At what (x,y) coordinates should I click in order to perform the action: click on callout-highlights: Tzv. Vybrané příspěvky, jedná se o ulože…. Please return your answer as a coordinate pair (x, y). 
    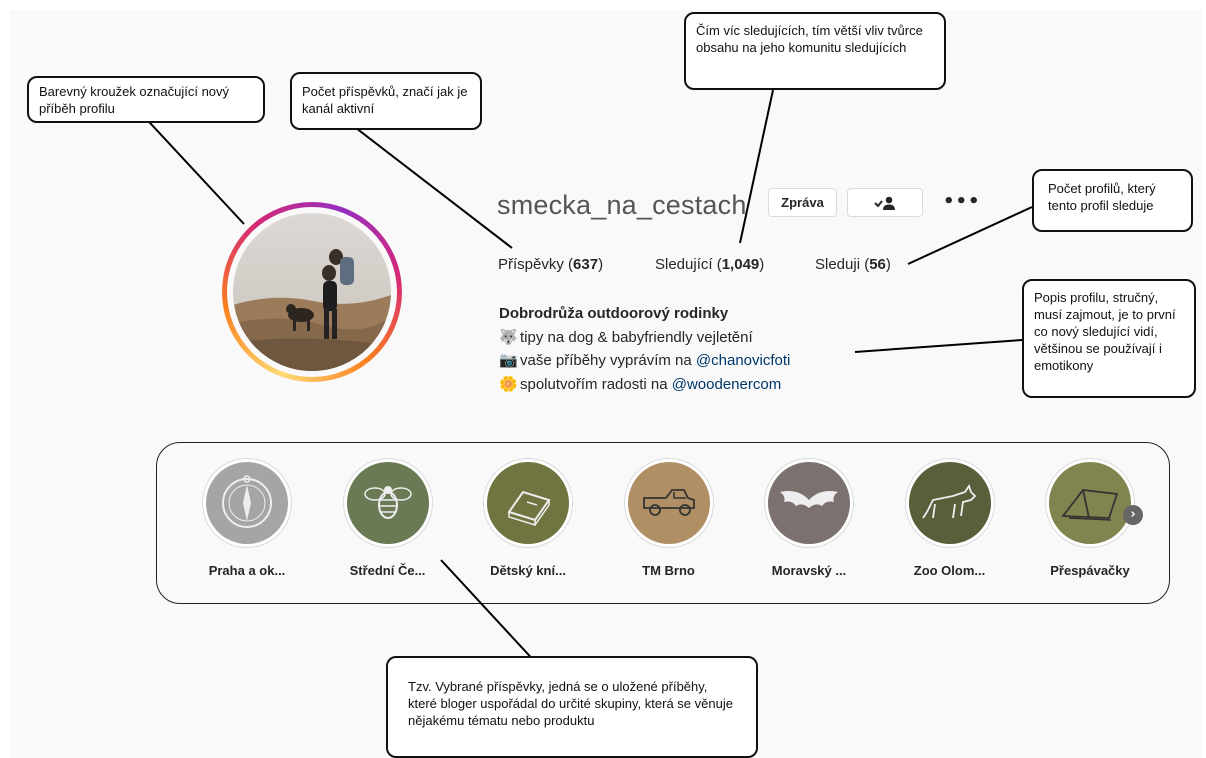
    Looking at the image, I should click on (572, 707).